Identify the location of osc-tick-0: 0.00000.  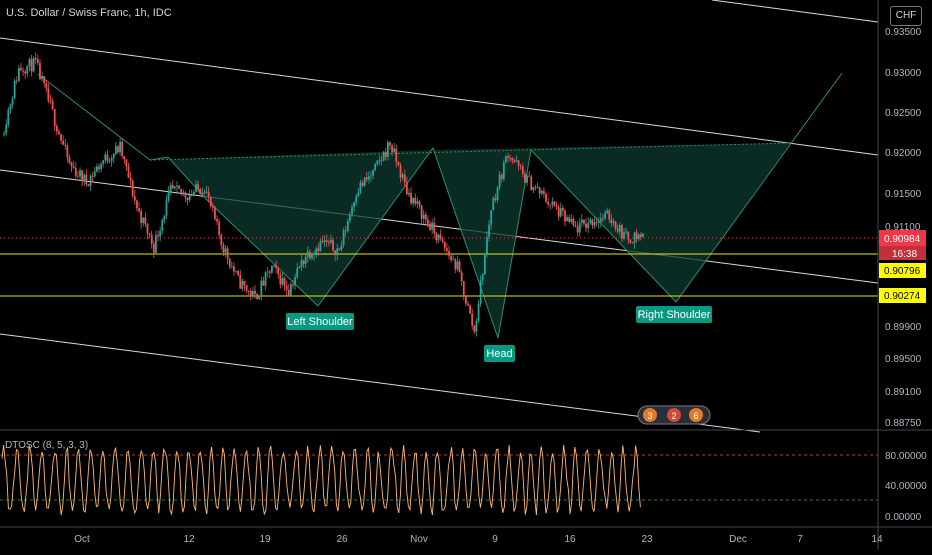
(903, 517).